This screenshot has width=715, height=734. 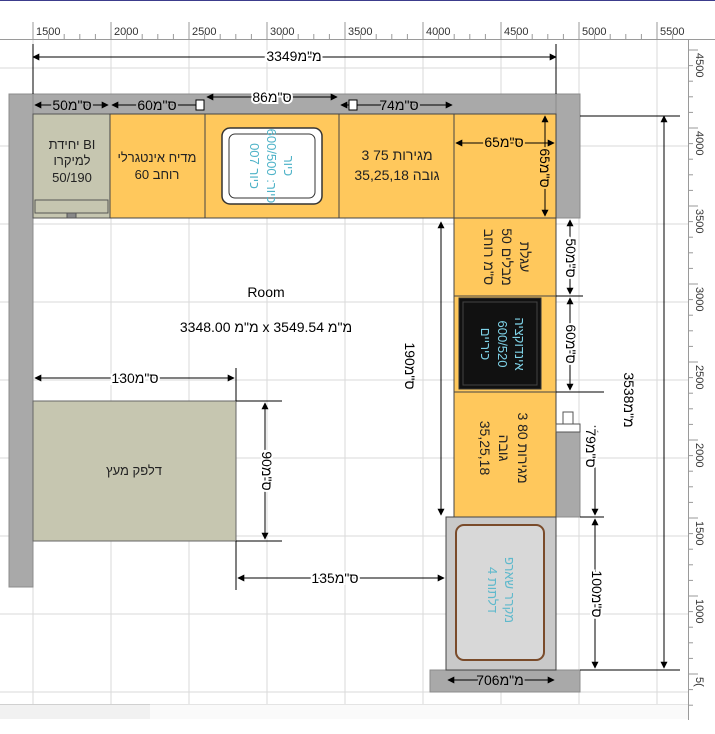 What do you see at coordinates (571, 257) in the screenshot?
I see `dim-right-50: ס"מ50` at bounding box center [571, 257].